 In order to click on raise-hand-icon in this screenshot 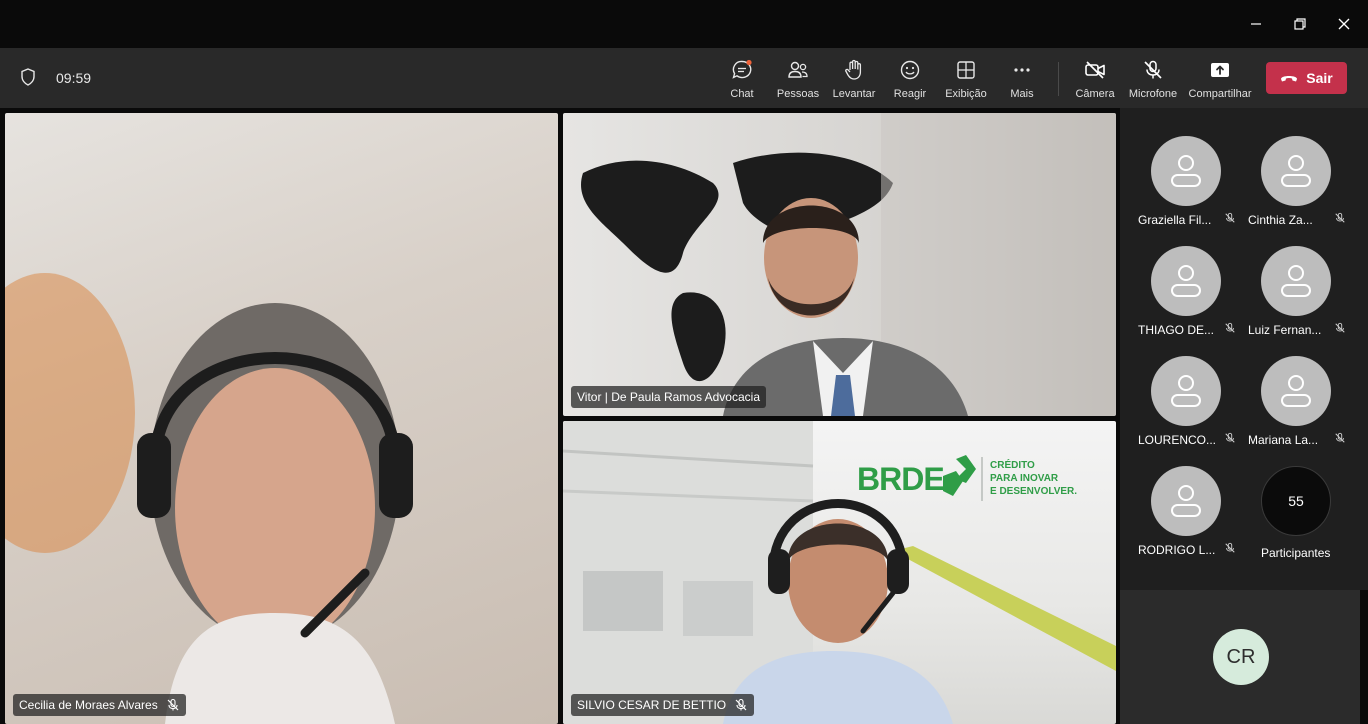, I will do `click(853, 69)`.